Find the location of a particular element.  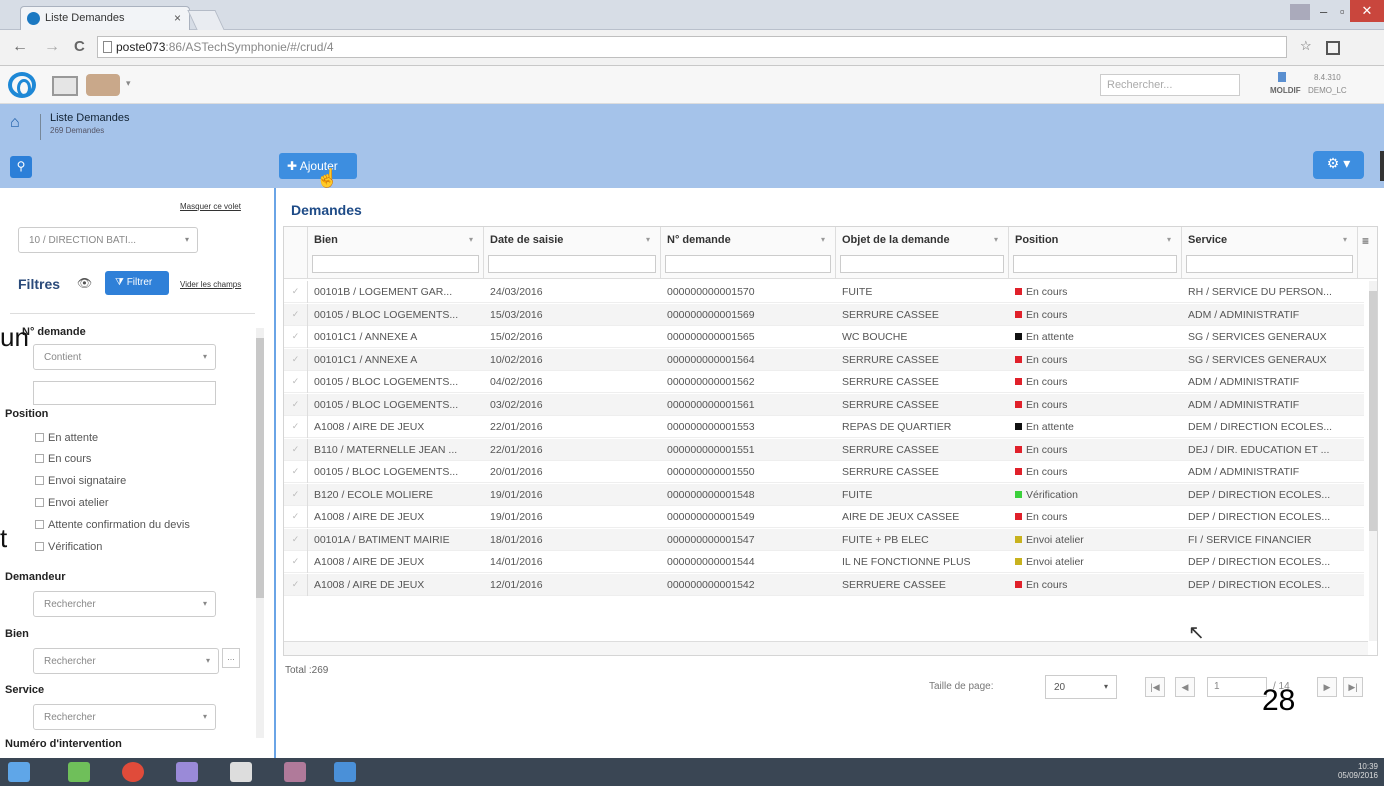

maximize-button: ▫ is located at coordinates (1342, 11).